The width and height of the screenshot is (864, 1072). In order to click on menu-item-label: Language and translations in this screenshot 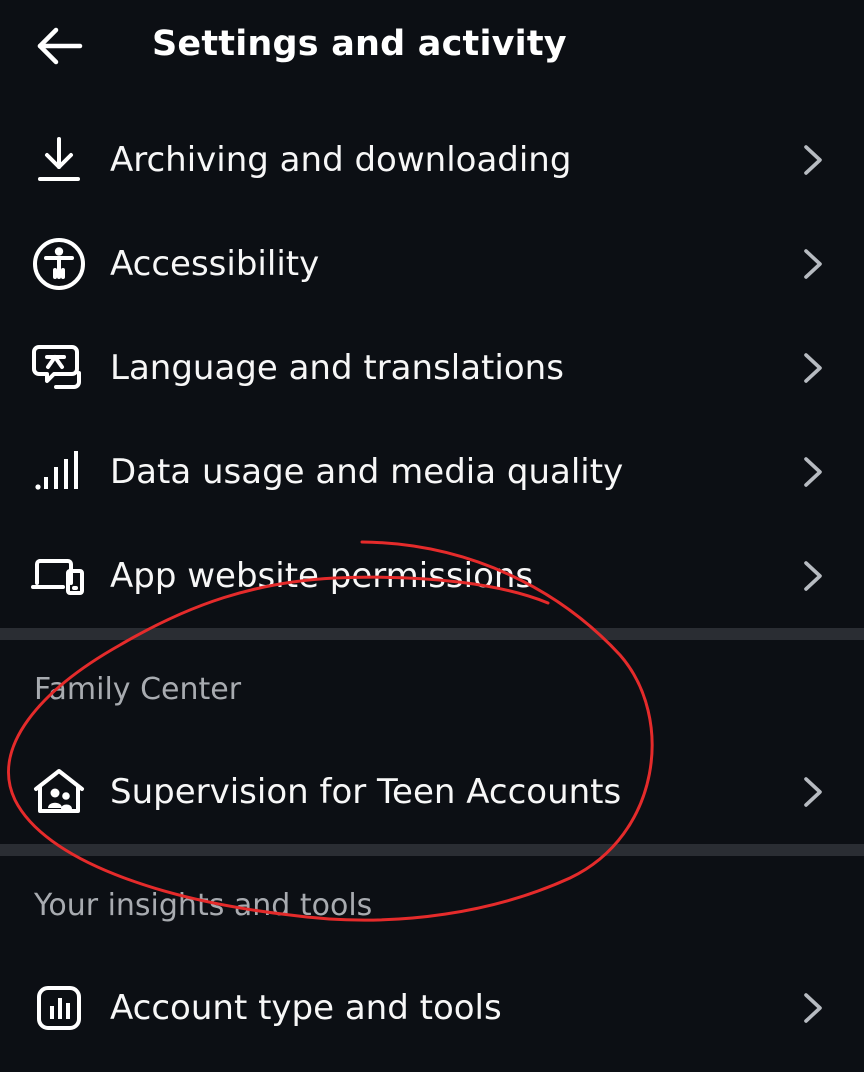, I will do `click(337, 368)`.